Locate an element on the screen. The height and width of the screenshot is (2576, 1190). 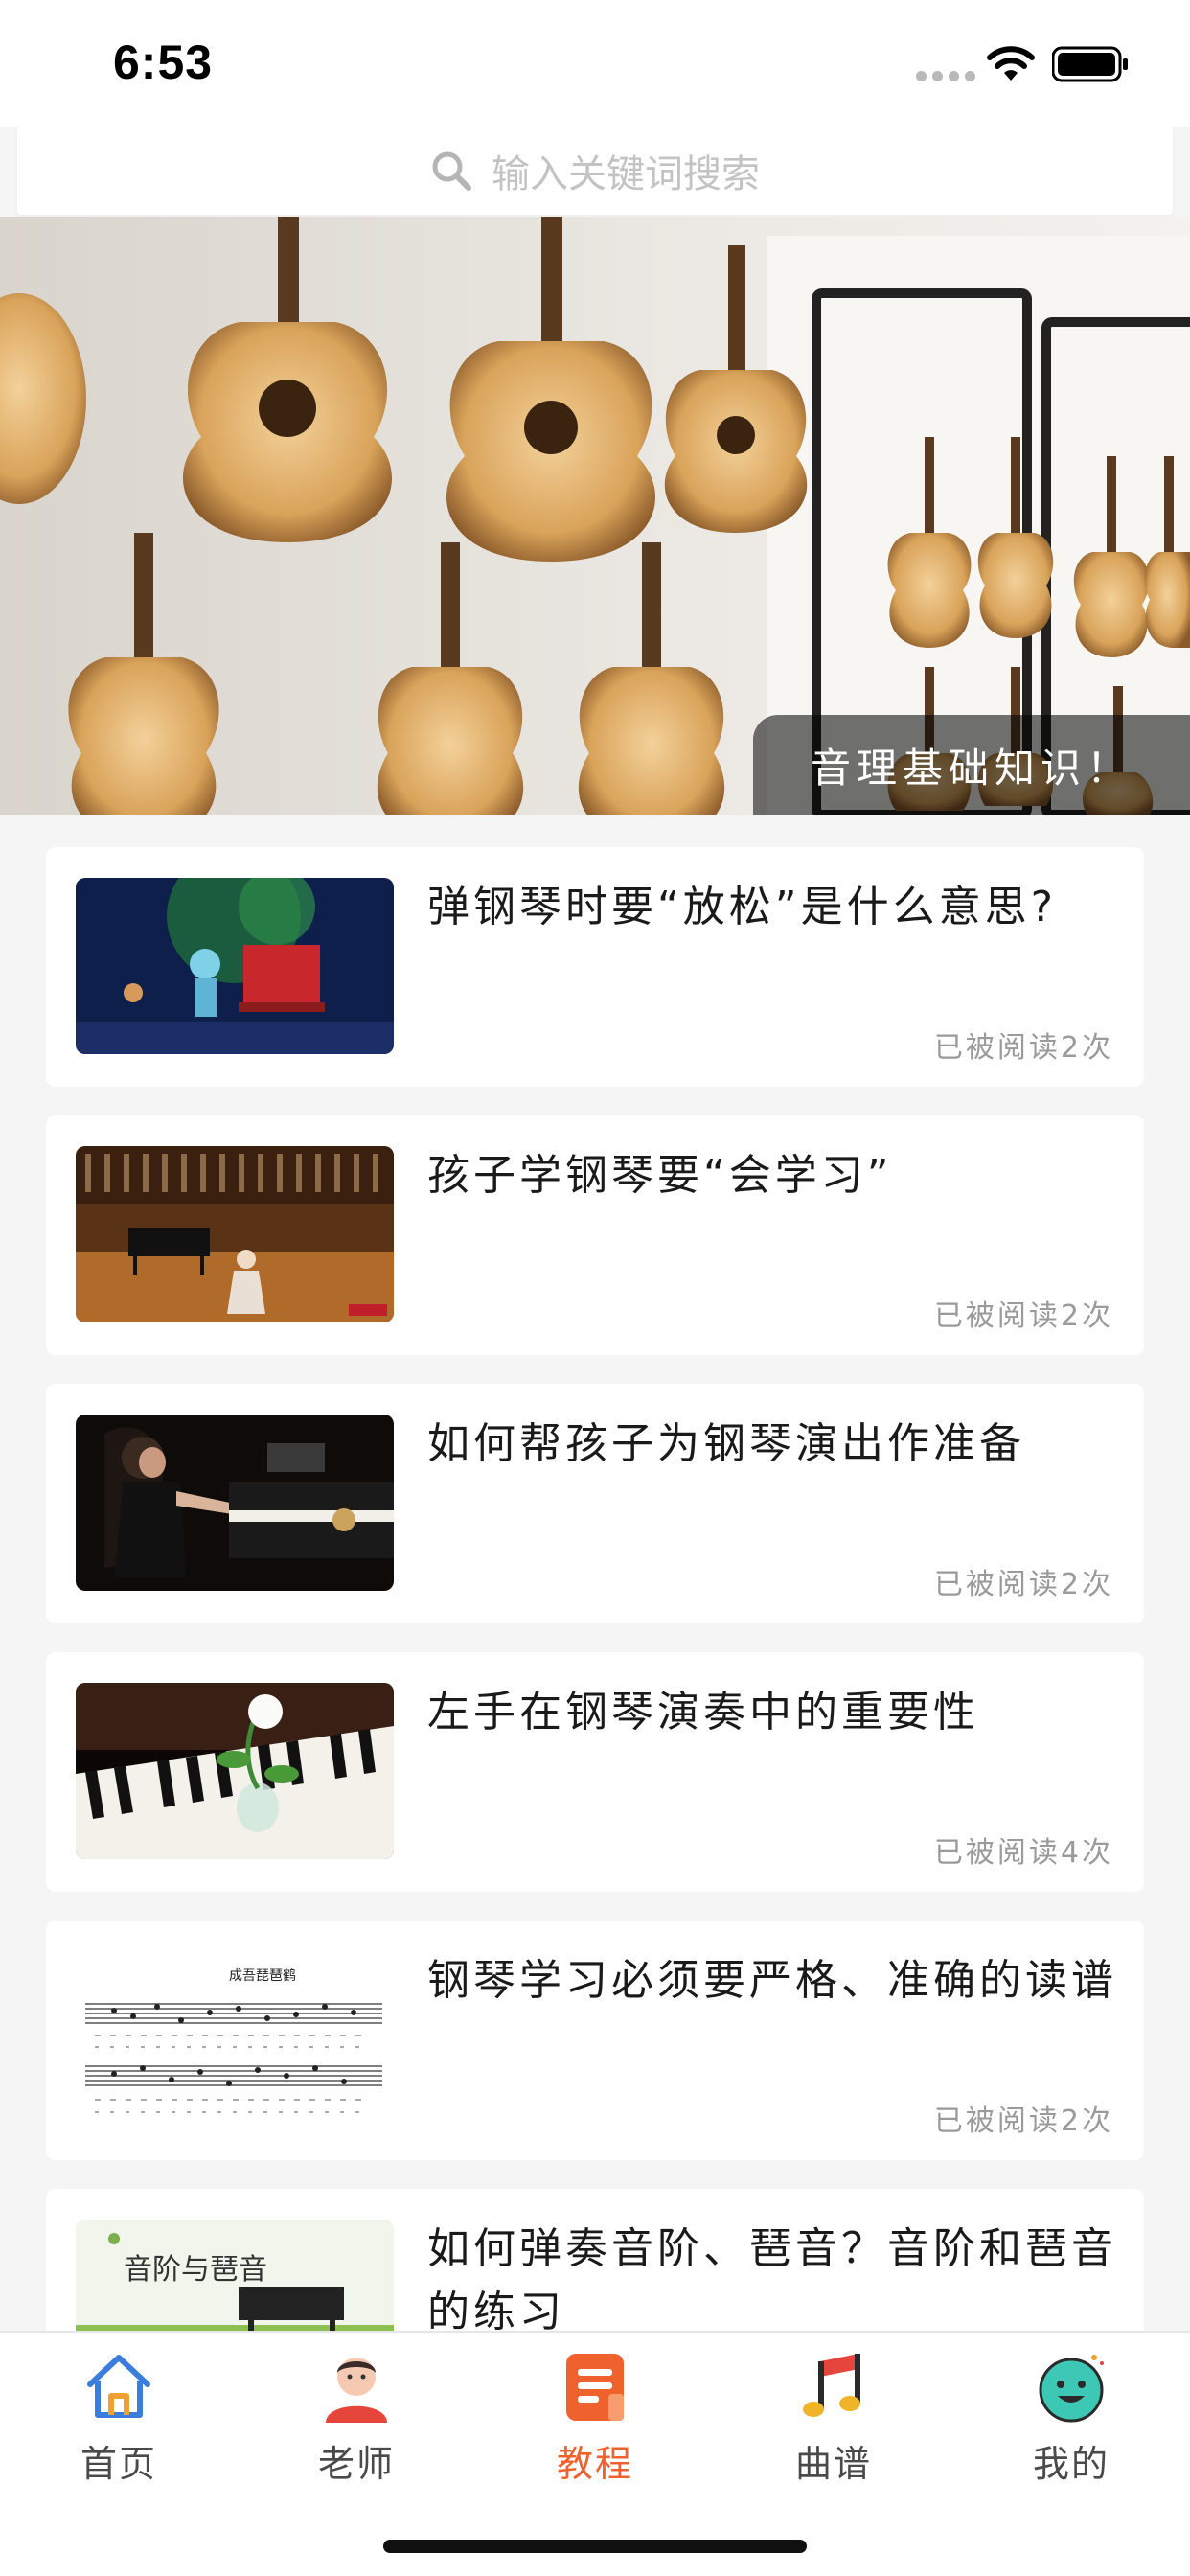
status-time: 6:53 is located at coordinates (163, 62).